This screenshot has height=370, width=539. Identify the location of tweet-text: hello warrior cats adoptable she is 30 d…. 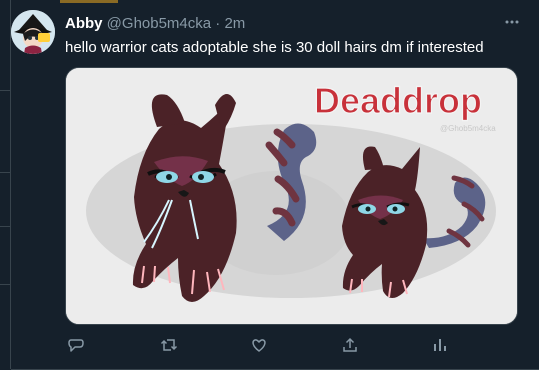
(274, 47).